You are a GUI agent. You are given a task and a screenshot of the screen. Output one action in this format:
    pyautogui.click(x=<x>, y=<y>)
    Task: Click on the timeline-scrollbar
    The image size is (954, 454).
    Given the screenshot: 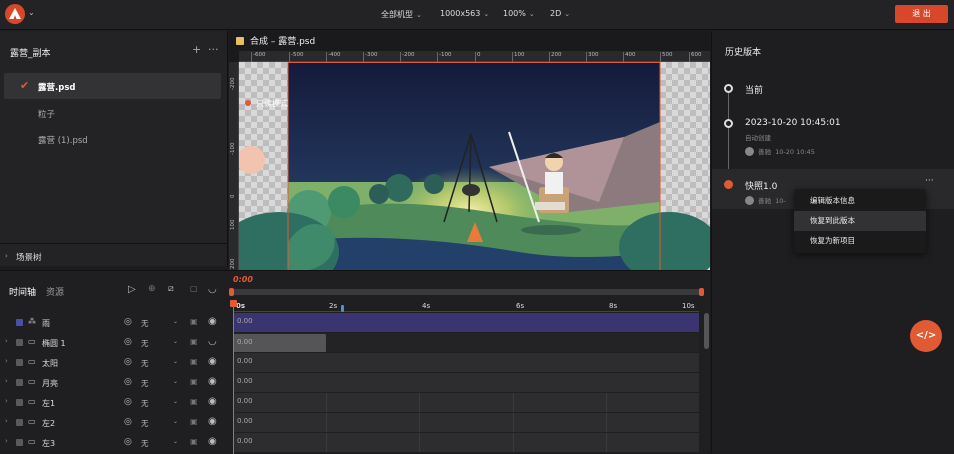 What is the action you would take?
    pyautogui.click(x=706, y=331)
    